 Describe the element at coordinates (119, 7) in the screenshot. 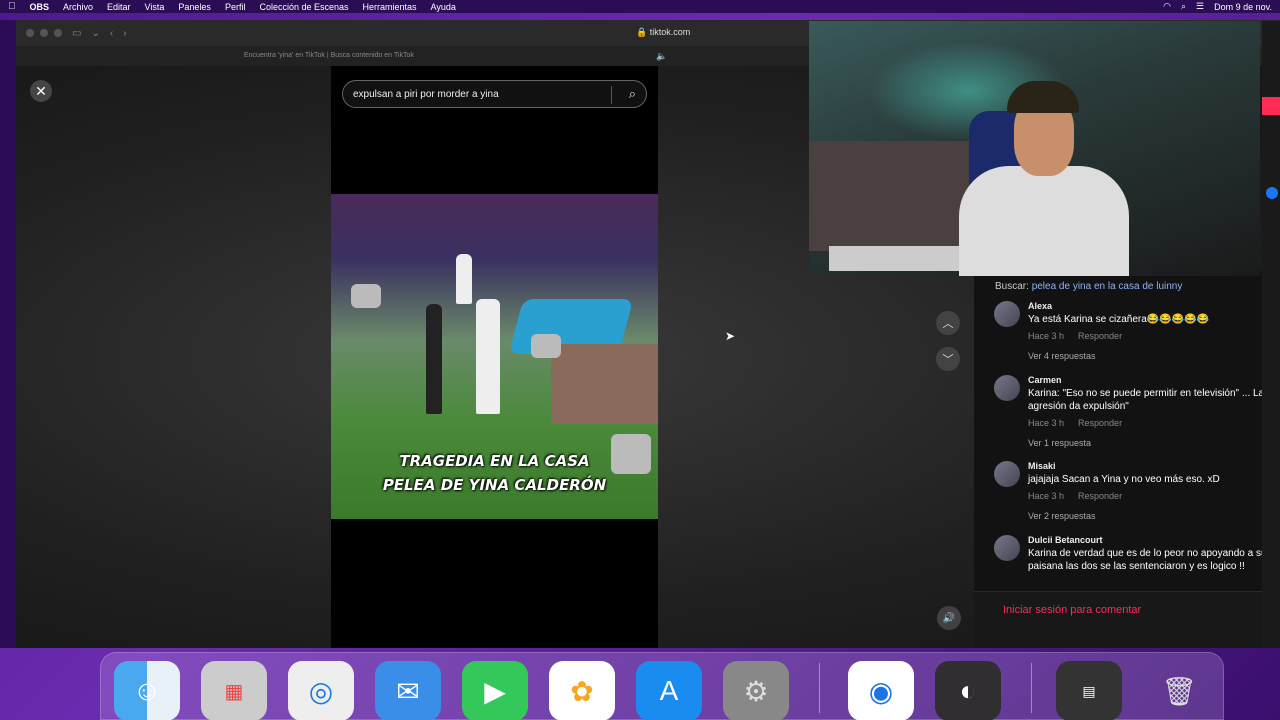

I see `menu-editar: Editar` at that location.